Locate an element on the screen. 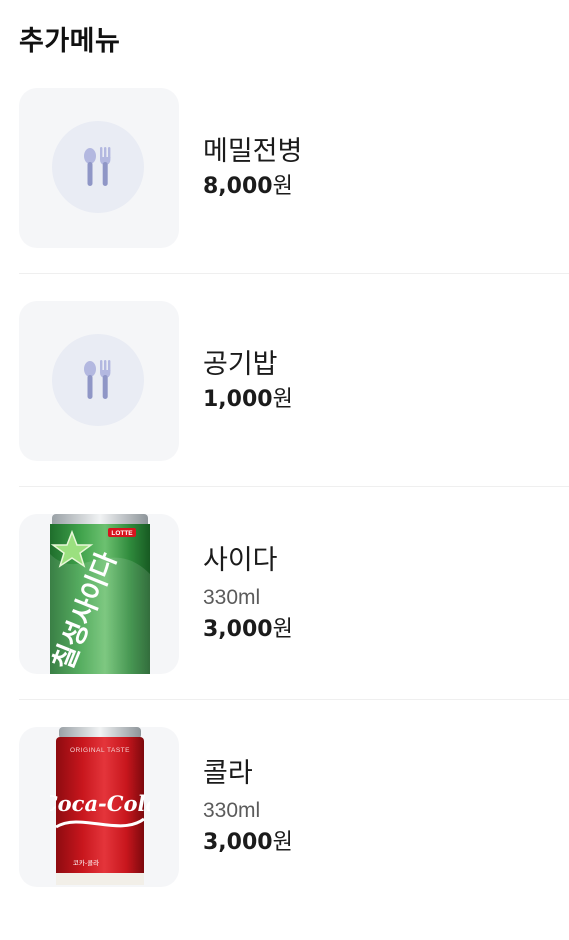  menu-item-price: 8,000원 is located at coordinates (252, 187).